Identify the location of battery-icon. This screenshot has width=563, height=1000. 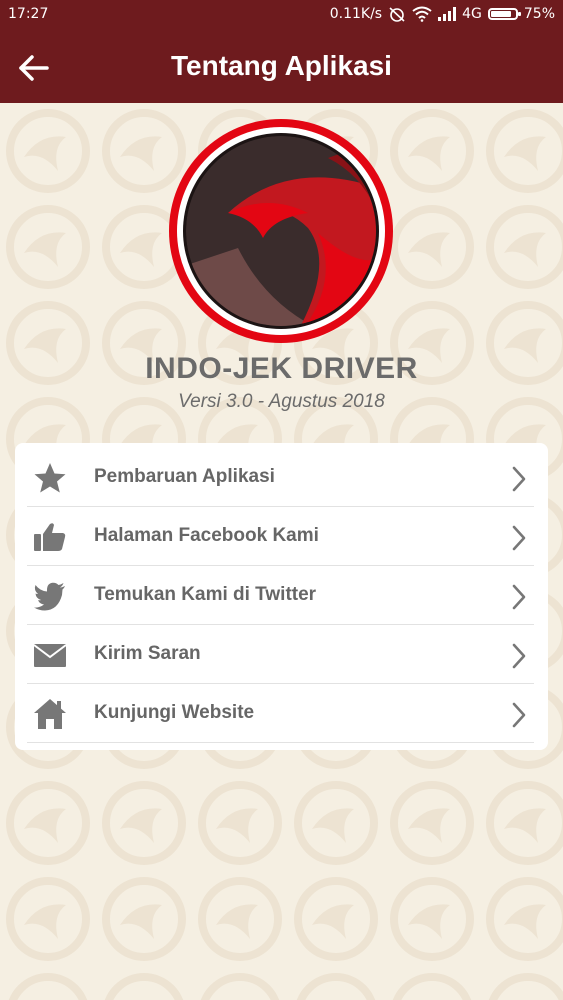
(504, 14).